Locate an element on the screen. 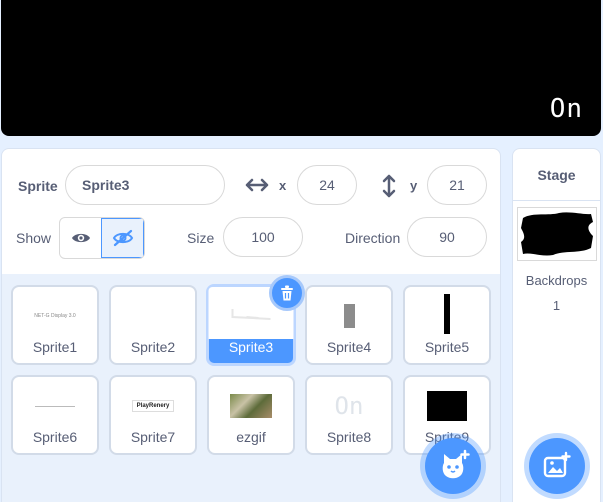 This screenshot has width=603, height=502. sprite-name: Sprite3 is located at coordinates (251, 347).